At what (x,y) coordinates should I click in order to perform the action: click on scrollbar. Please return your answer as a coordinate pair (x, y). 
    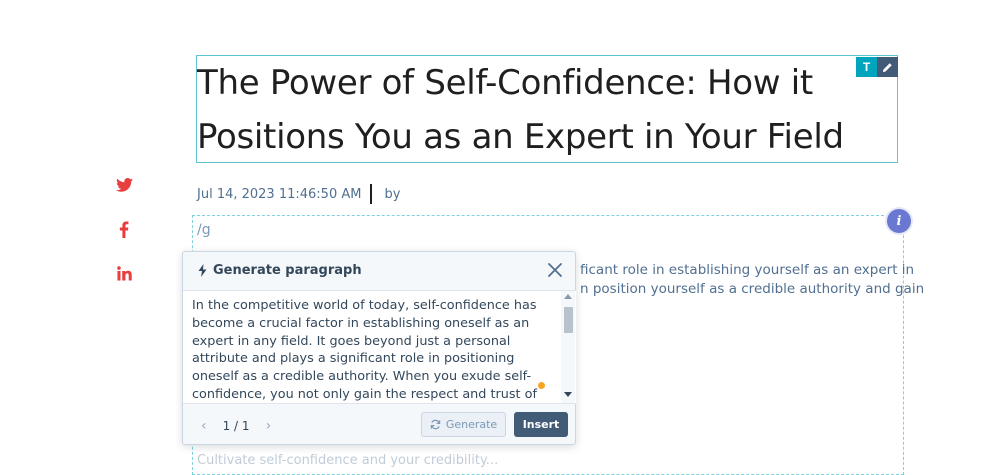
    Looking at the image, I should click on (568, 347).